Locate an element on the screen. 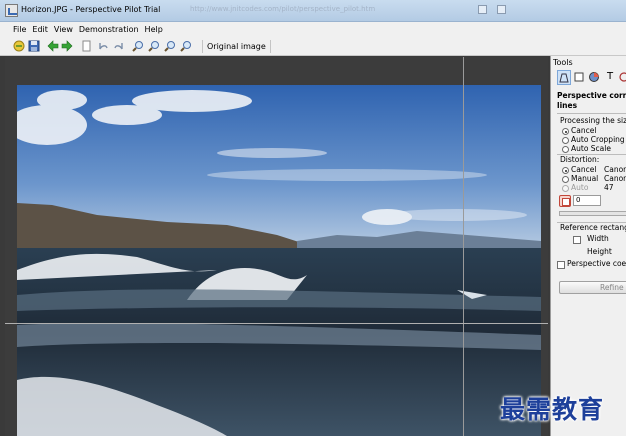  lens-model-3: 47 is located at coordinates (609, 187).